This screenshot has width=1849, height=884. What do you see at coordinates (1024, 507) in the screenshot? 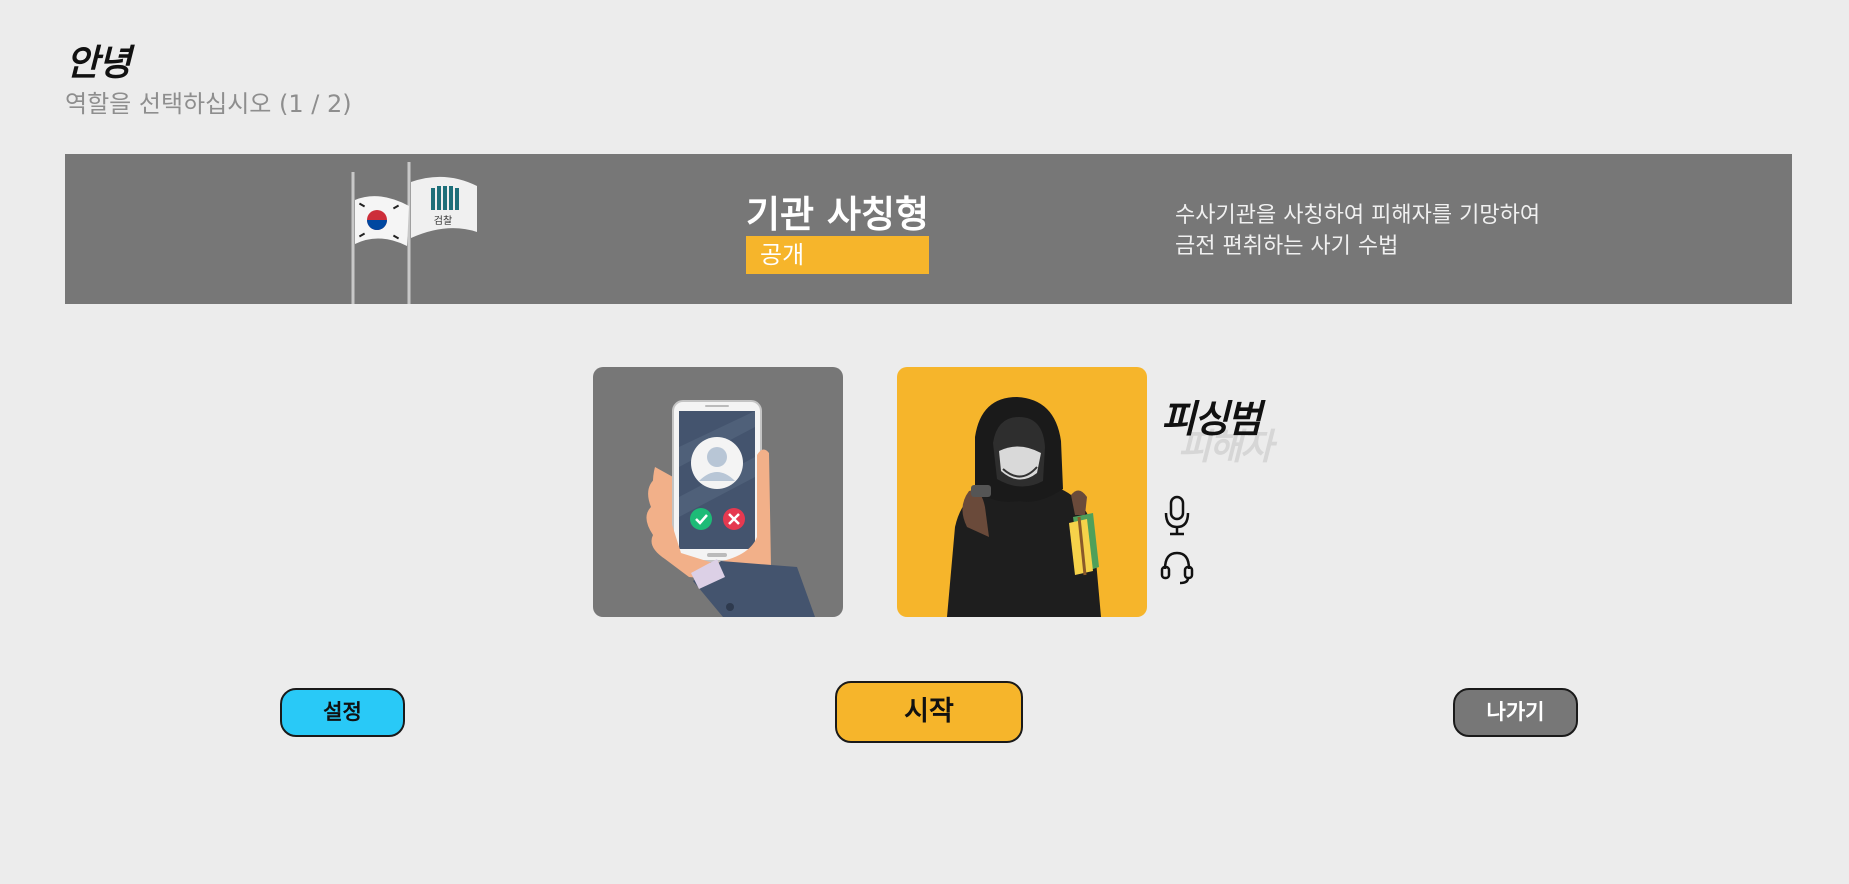
I see `hooded-scammer-illustration` at bounding box center [1024, 507].